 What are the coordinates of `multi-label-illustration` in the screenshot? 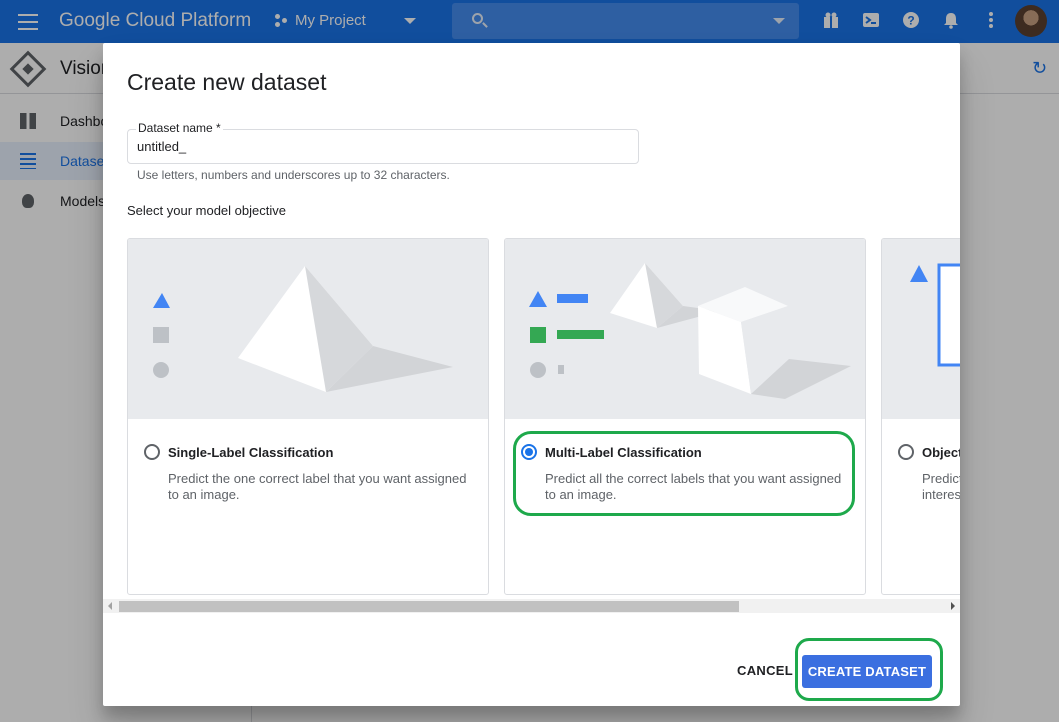 It's located at (685, 329).